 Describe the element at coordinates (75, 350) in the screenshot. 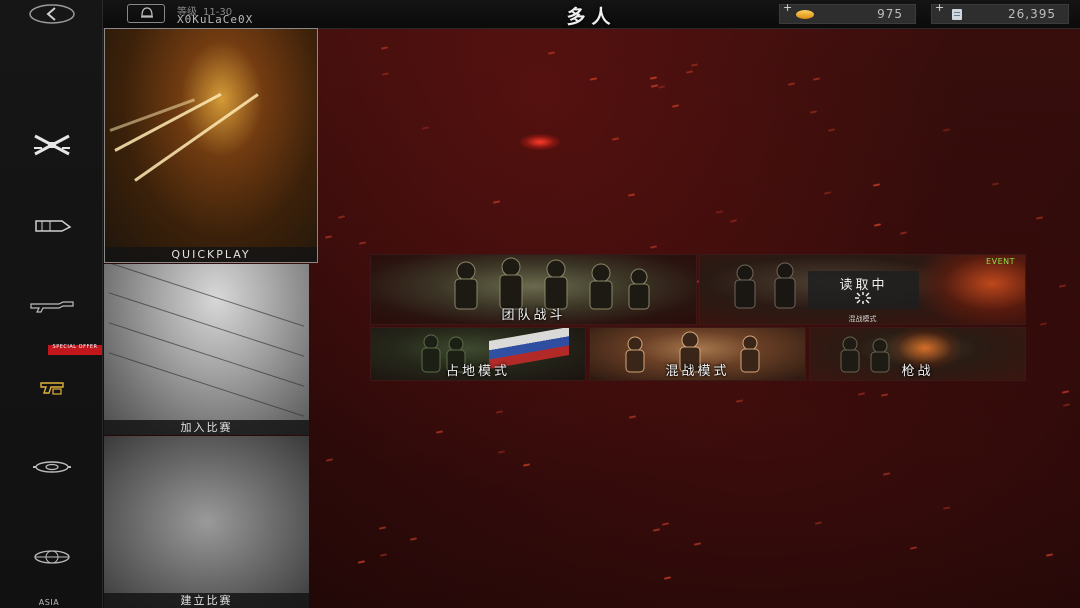

I see `special-offer-badge: SPECIAL OFFER` at that location.